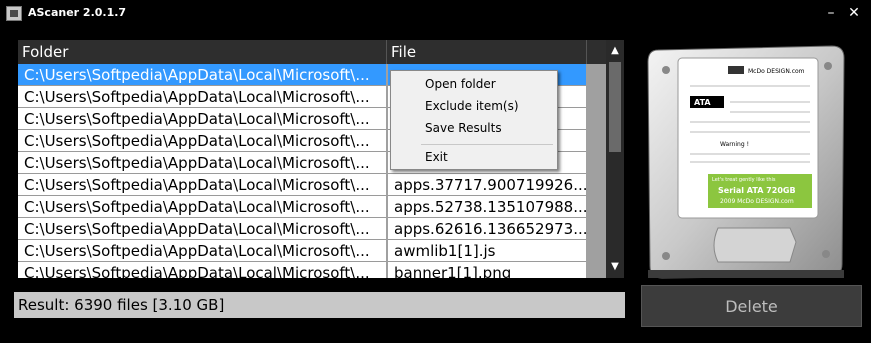 This screenshot has width=871, height=343. I want to click on title-bar: AScaner 2.0.1.7 – ✕, so click(435, 15).